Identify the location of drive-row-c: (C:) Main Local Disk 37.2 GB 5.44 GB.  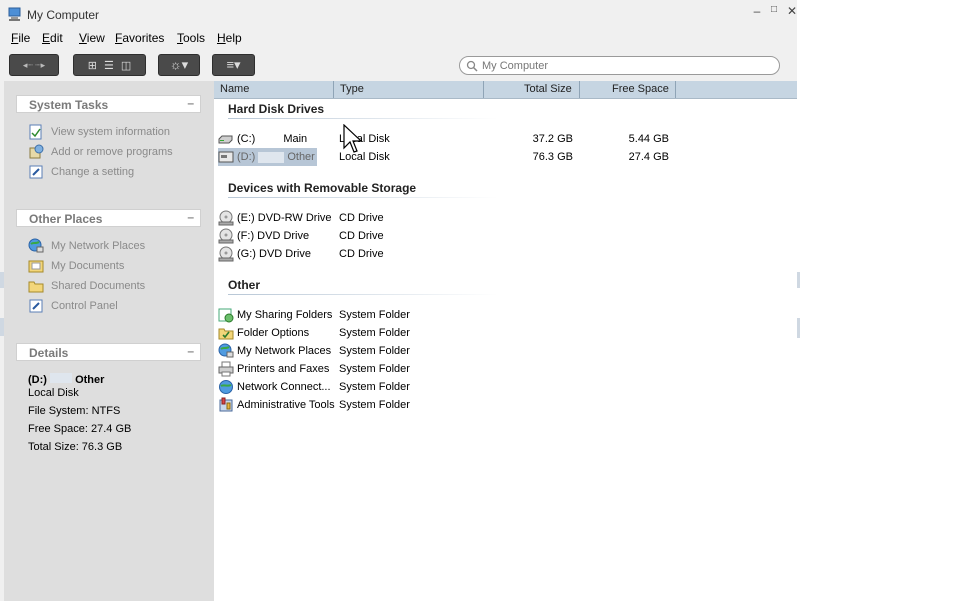
(505, 139).